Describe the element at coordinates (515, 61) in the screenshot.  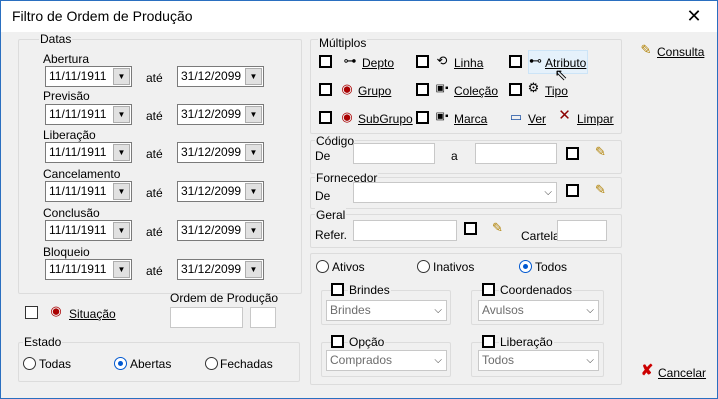
I see `atributo-checkbox` at that location.